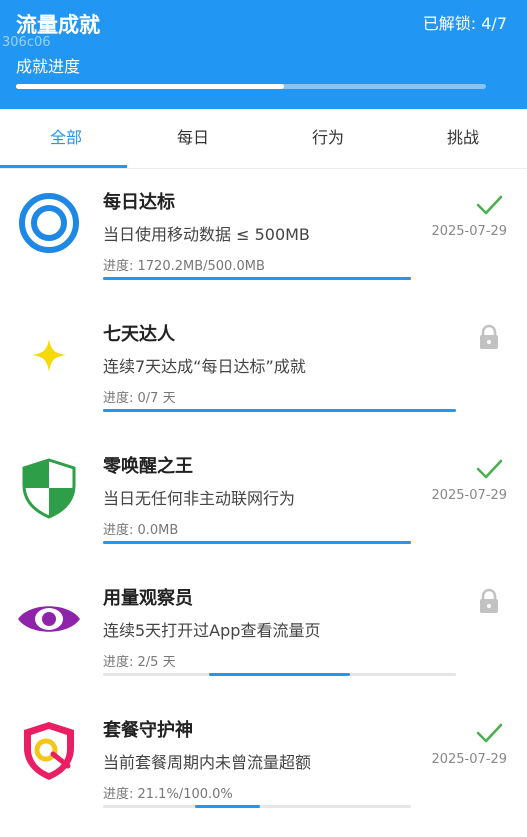  I want to click on header-tag: 306c06, so click(26, 42).